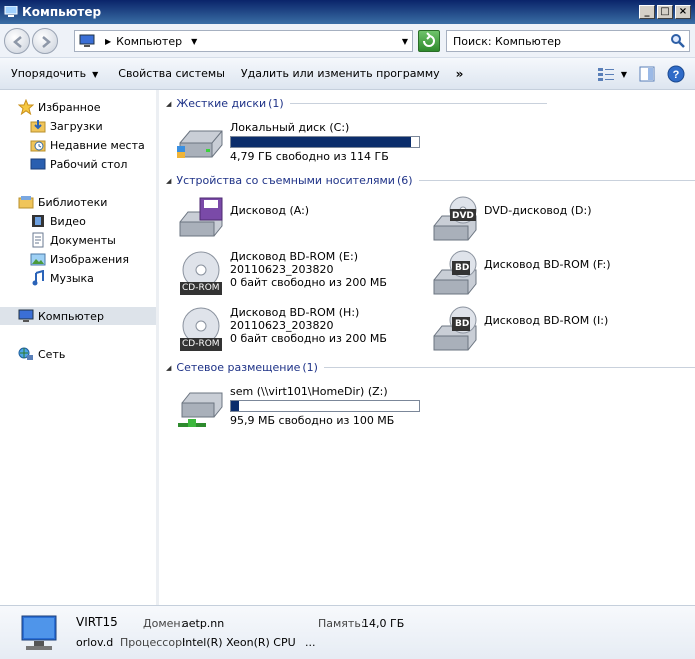 This screenshot has height=659, width=695. What do you see at coordinates (49, 73) in the screenshot?
I see `organize-label: Упорядочить` at bounding box center [49, 73].